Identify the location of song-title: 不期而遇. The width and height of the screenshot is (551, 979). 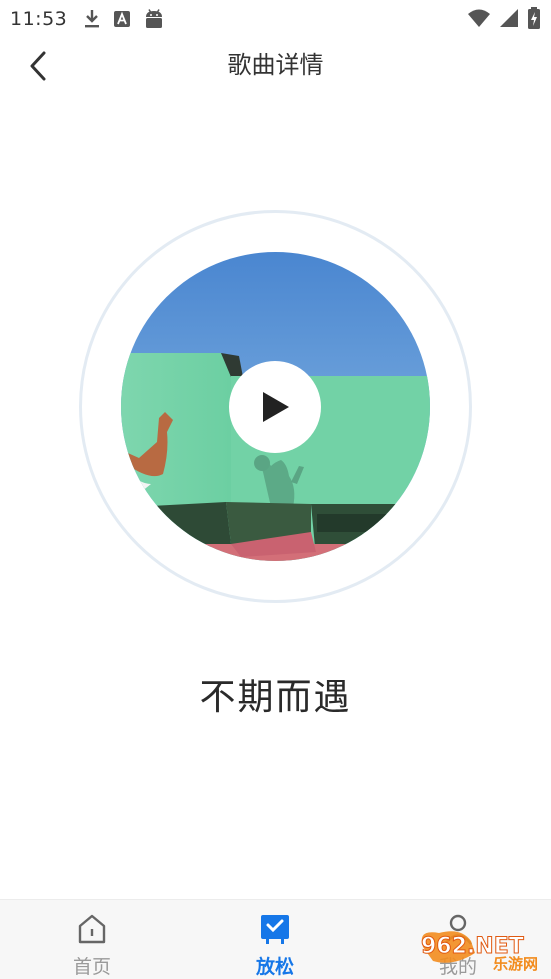
(275, 697).